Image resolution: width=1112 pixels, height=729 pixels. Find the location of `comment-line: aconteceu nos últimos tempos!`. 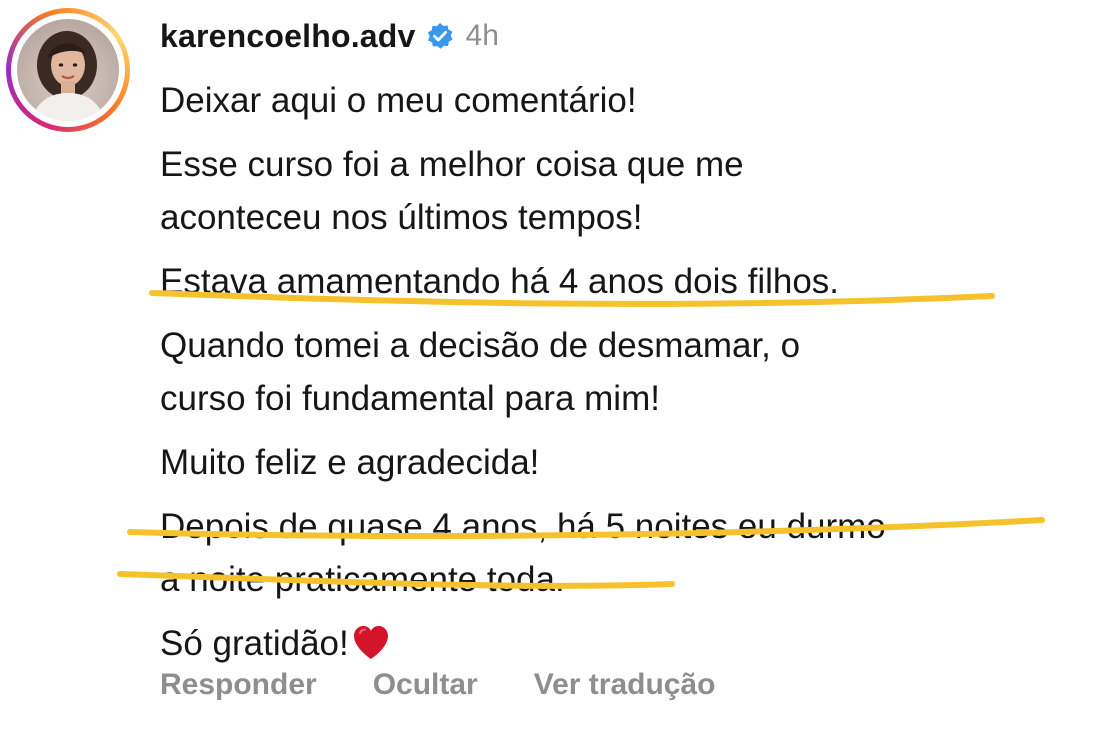

comment-line: aconteceu nos últimos tempos! is located at coordinates (401, 217).